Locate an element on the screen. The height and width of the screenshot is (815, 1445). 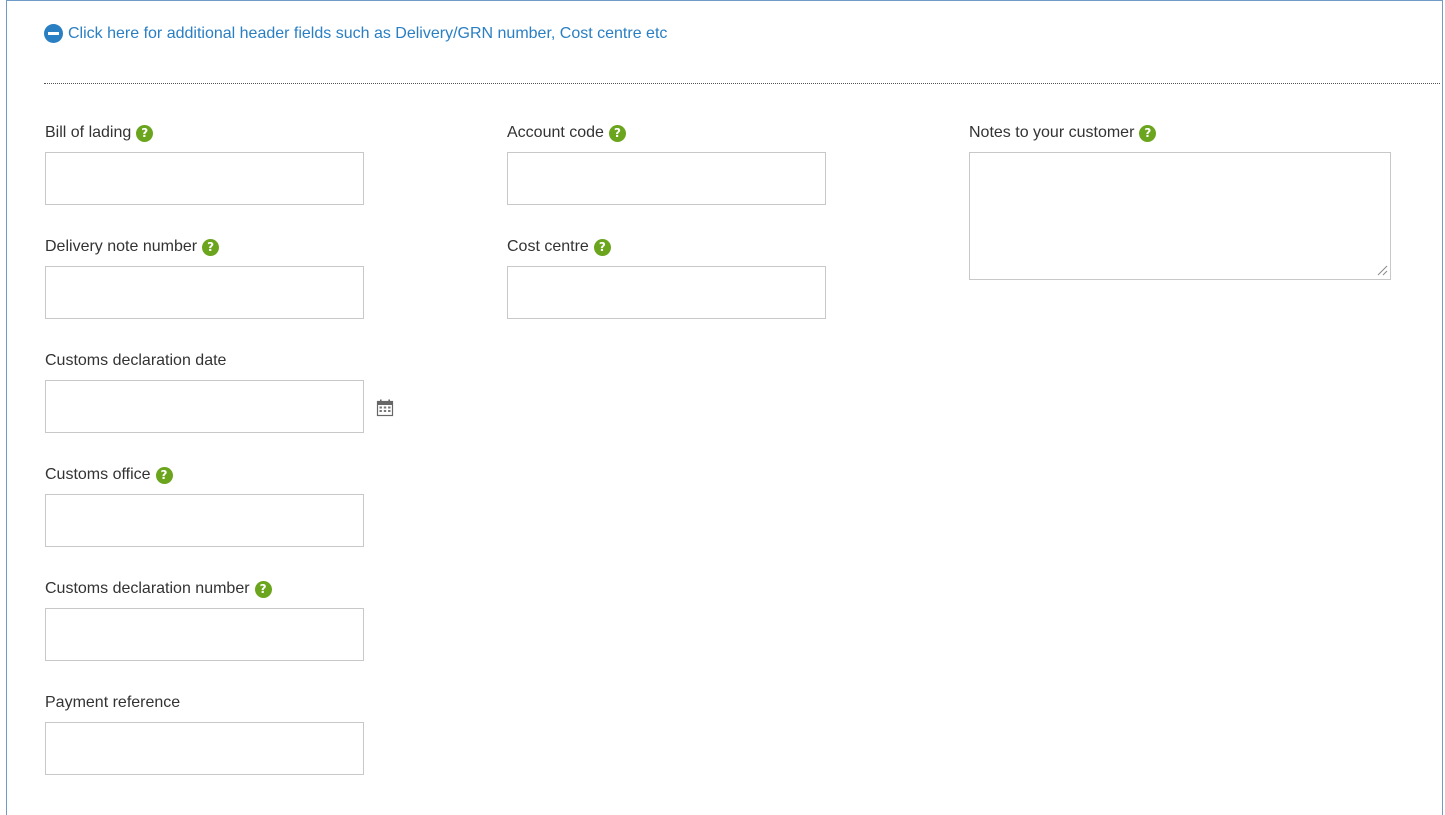
cost-centre-label-text: Cost centre is located at coordinates (548, 246).